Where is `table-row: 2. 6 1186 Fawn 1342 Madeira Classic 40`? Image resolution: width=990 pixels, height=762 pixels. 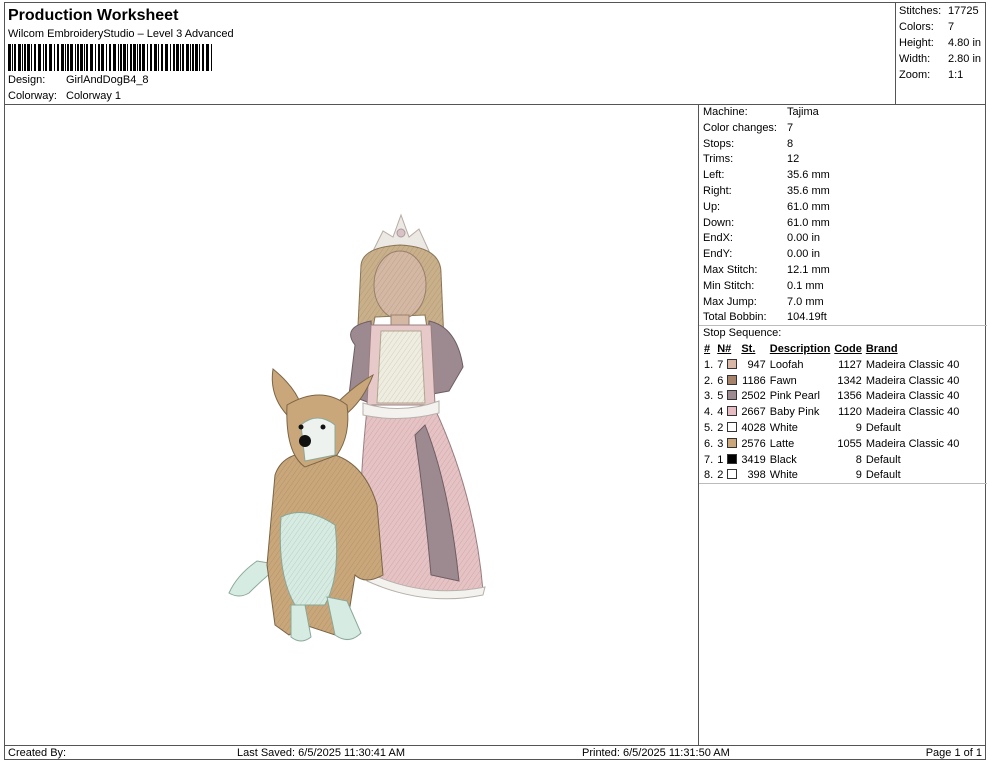
table-row: 2. 6 1186 Fawn 1342 Madeira Classic 40 is located at coordinates (831, 382).